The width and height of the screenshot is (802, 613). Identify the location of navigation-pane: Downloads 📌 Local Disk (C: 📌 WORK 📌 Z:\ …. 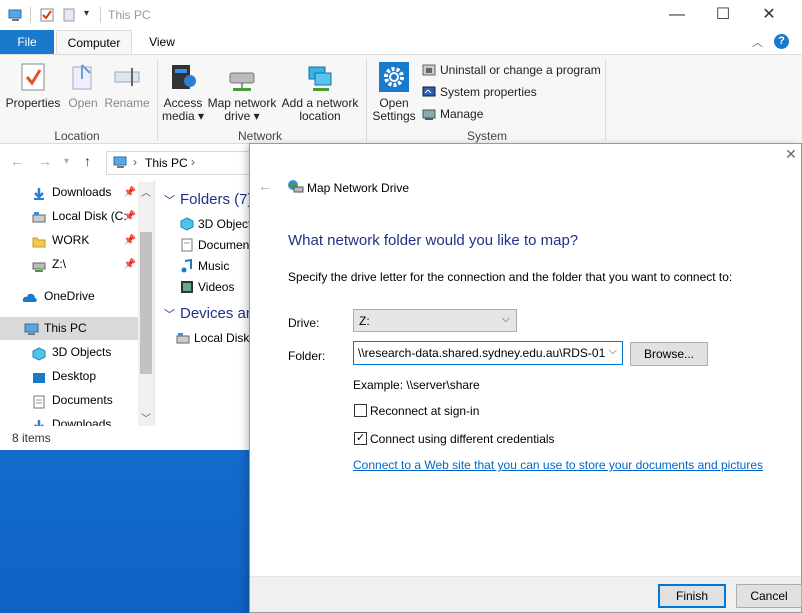
(77, 303).